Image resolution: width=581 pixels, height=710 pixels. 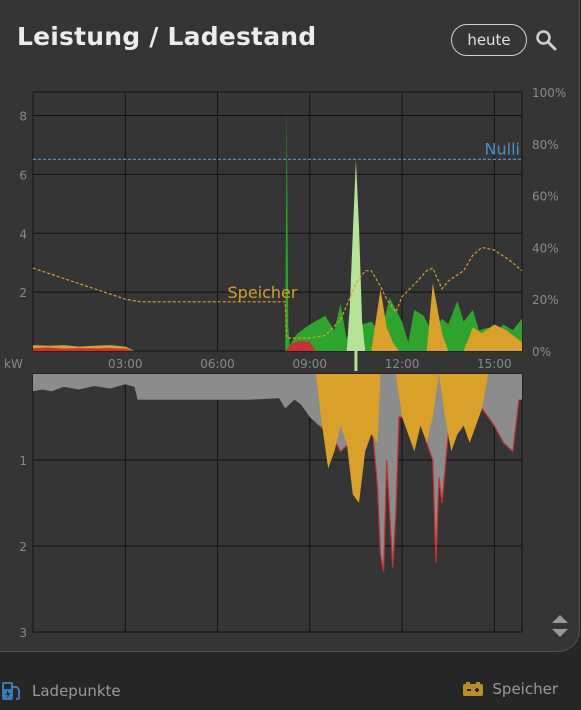 I want to click on series-speicher-label: Speicher, so click(x=263, y=292).